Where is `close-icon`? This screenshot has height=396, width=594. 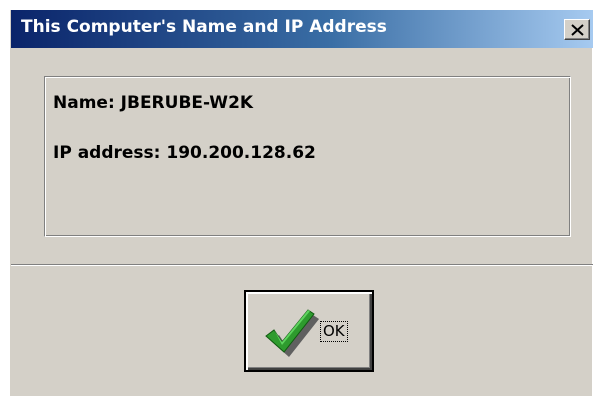
close-icon is located at coordinates (577, 30).